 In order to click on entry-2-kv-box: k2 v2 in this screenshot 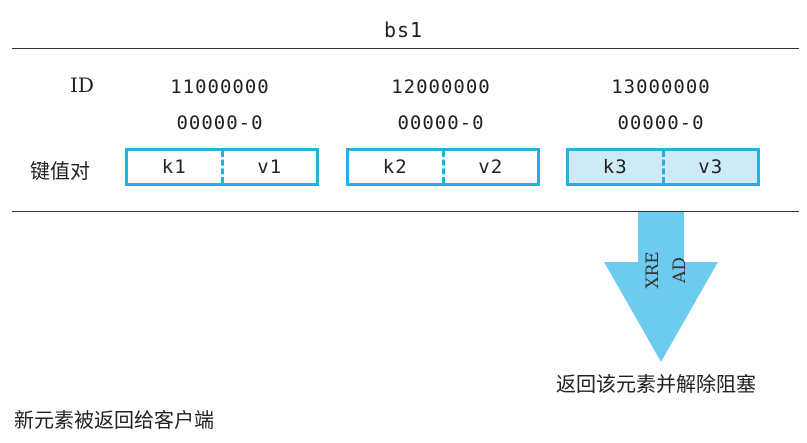, I will do `click(443, 167)`.